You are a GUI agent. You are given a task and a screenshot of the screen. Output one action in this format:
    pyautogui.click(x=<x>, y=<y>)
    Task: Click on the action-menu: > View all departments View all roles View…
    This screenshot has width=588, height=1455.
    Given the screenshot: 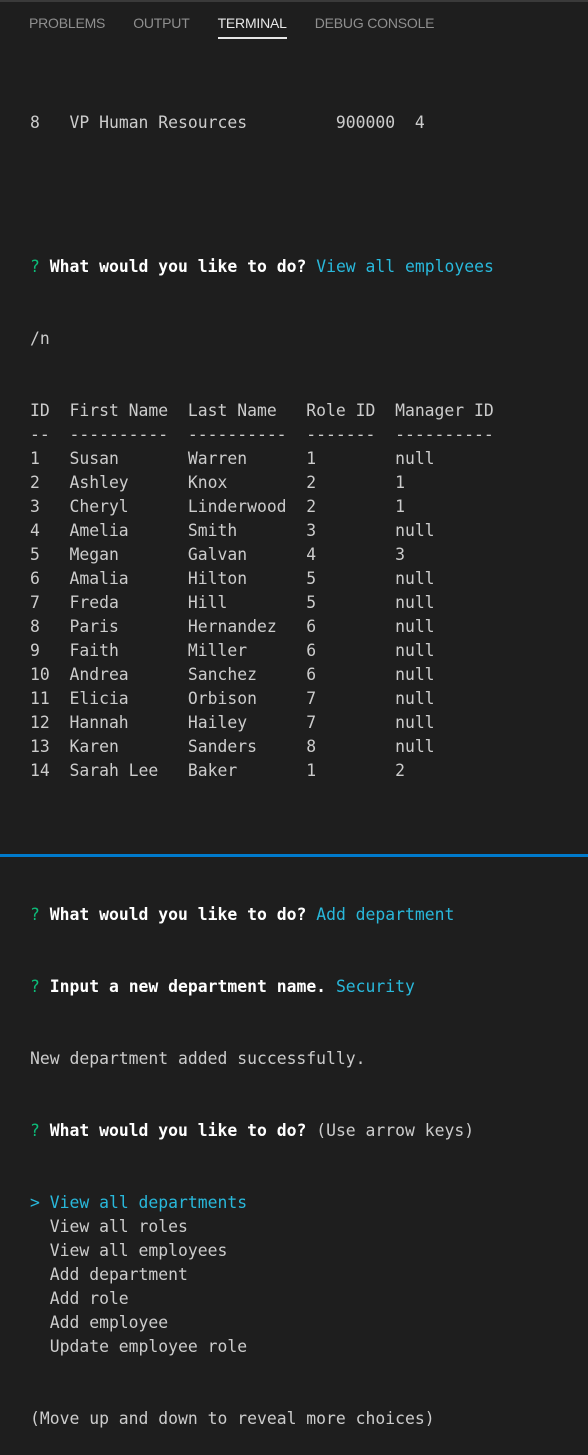 What is the action you would take?
    pyautogui.click(x=262, y=1275)
    